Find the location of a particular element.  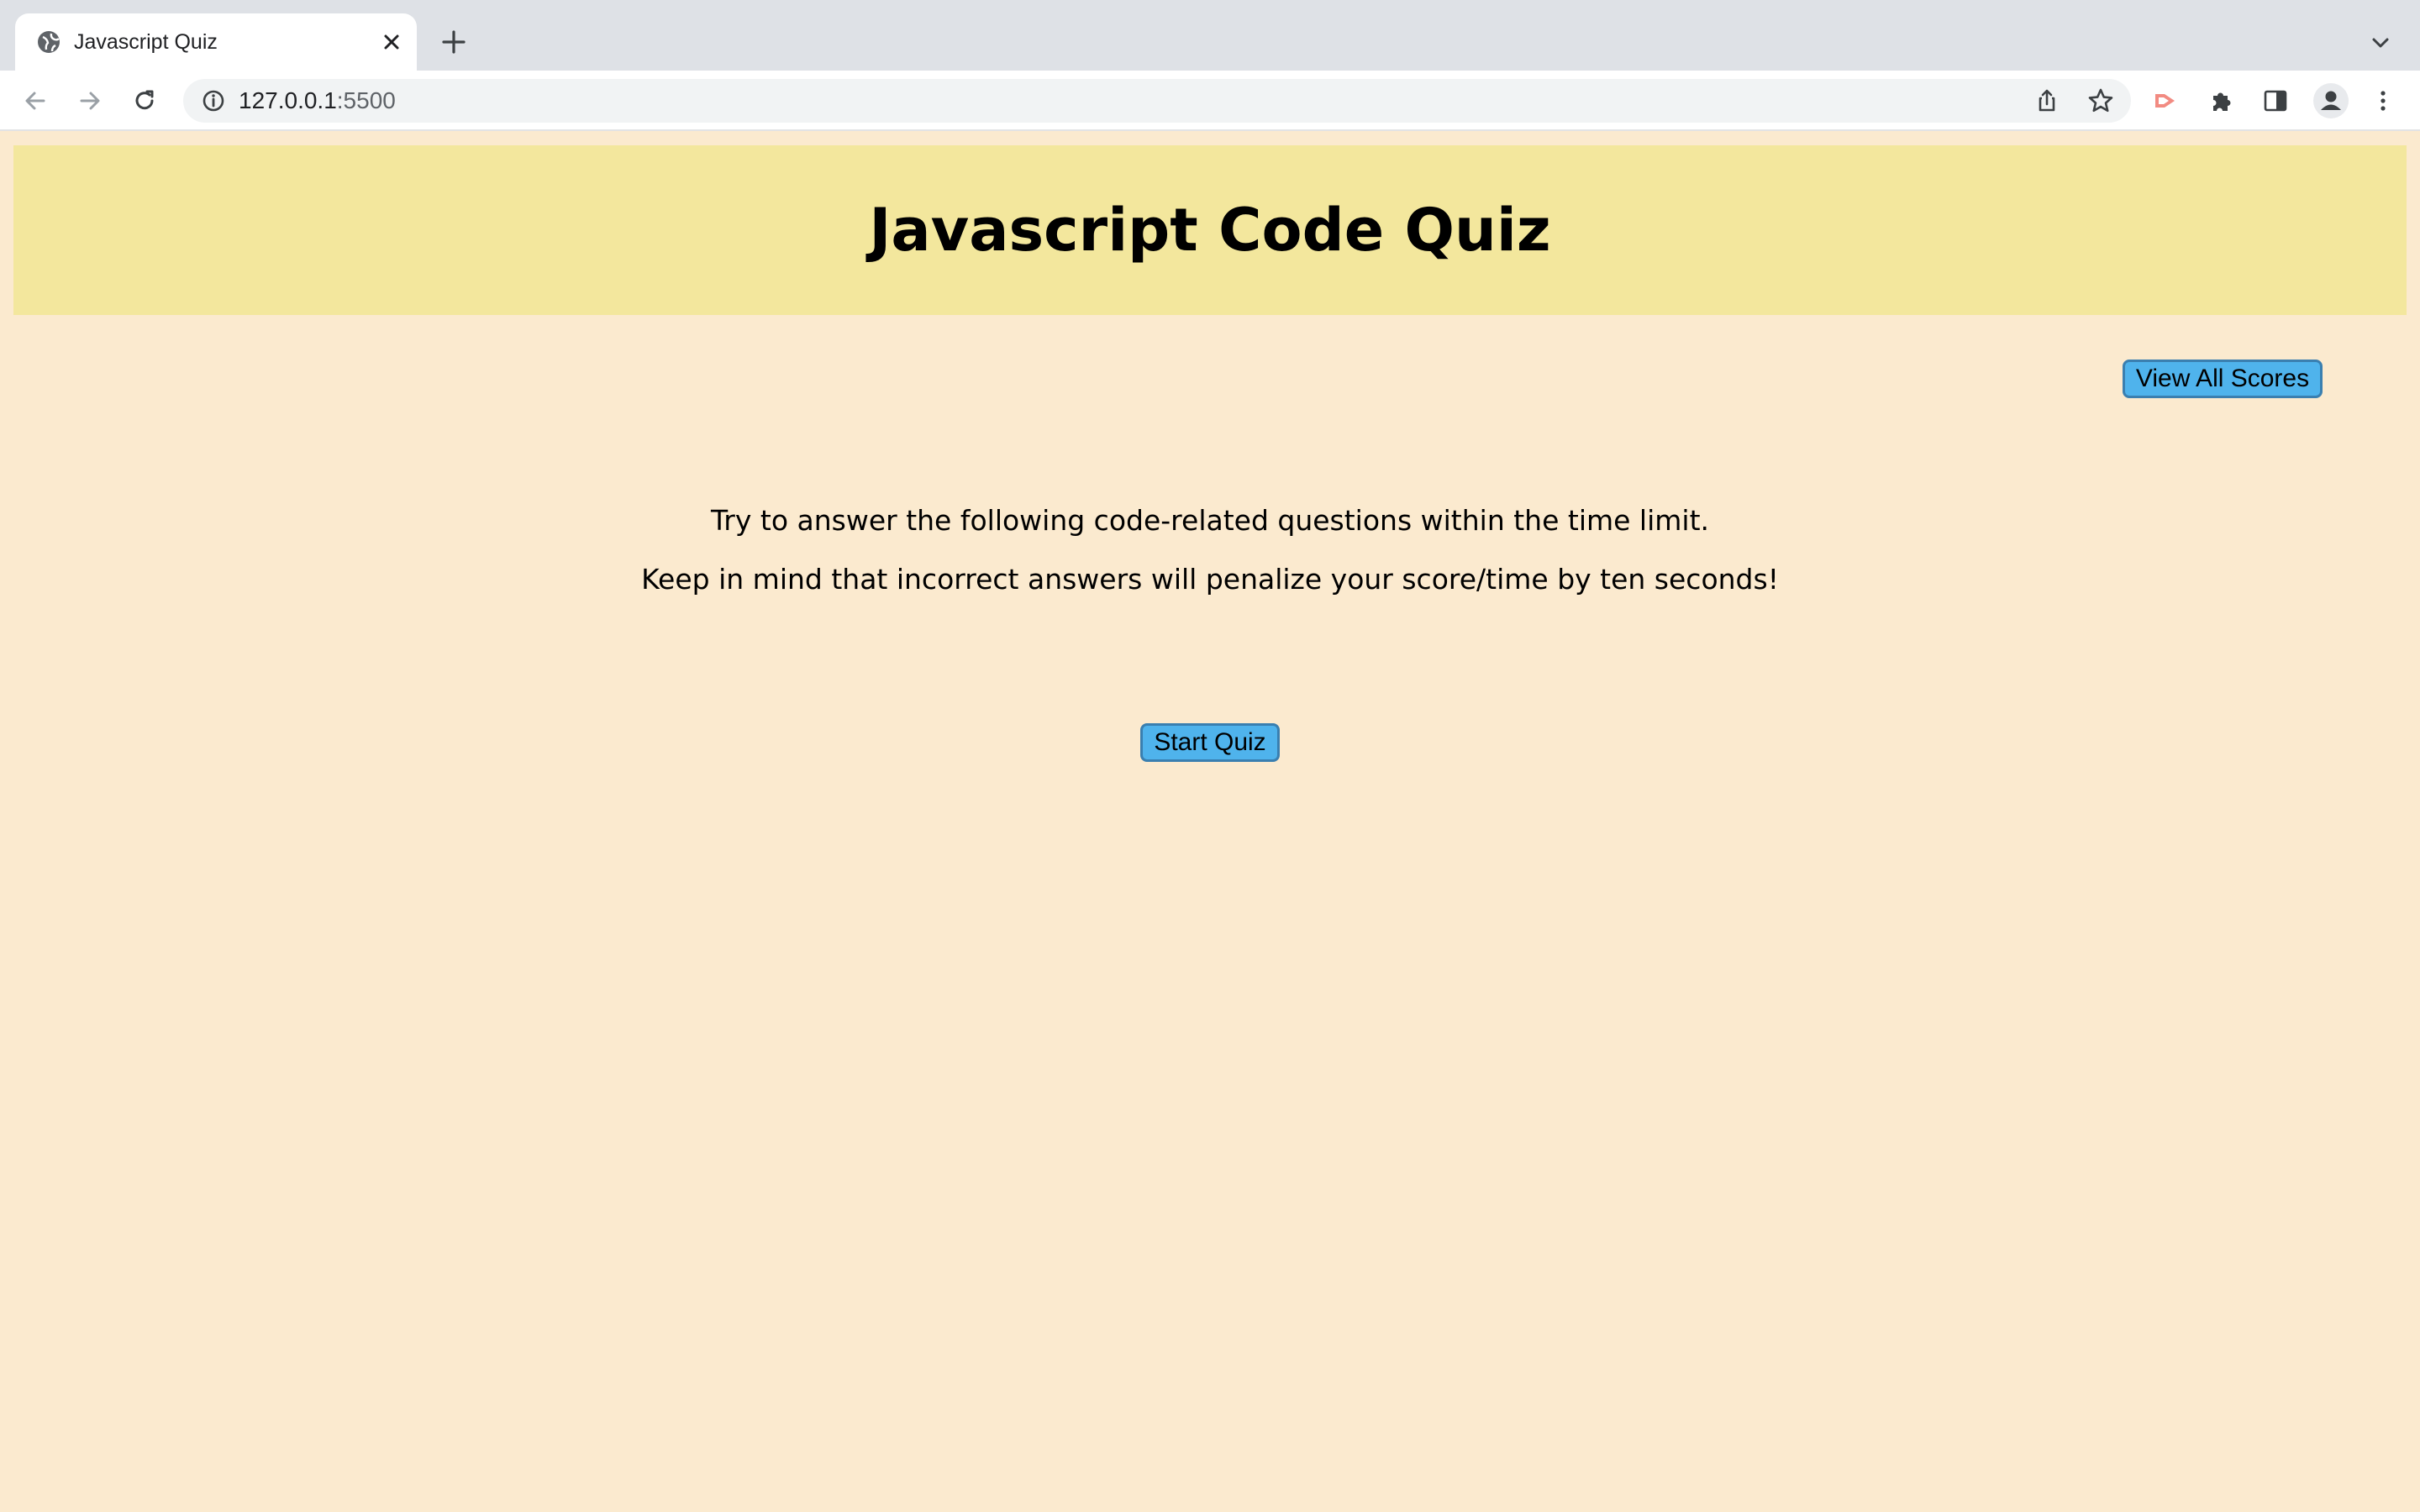

url-host: 127.0.0.1 is located at coordinates (288, 100).